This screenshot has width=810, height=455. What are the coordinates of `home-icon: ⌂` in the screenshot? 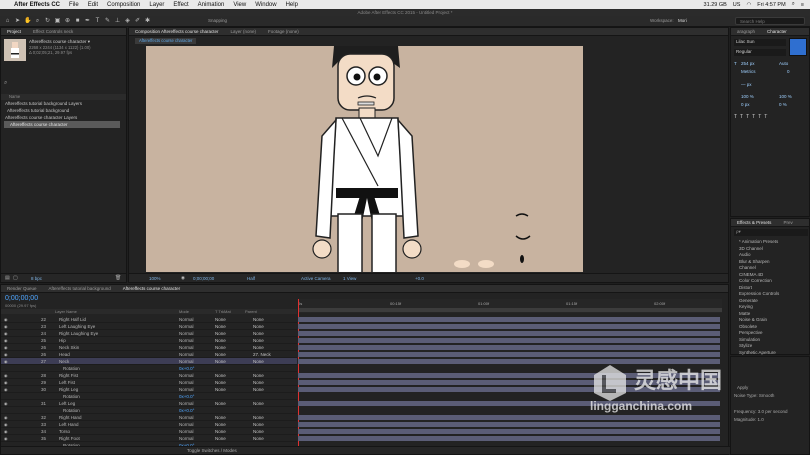 It's located at (7, 21).